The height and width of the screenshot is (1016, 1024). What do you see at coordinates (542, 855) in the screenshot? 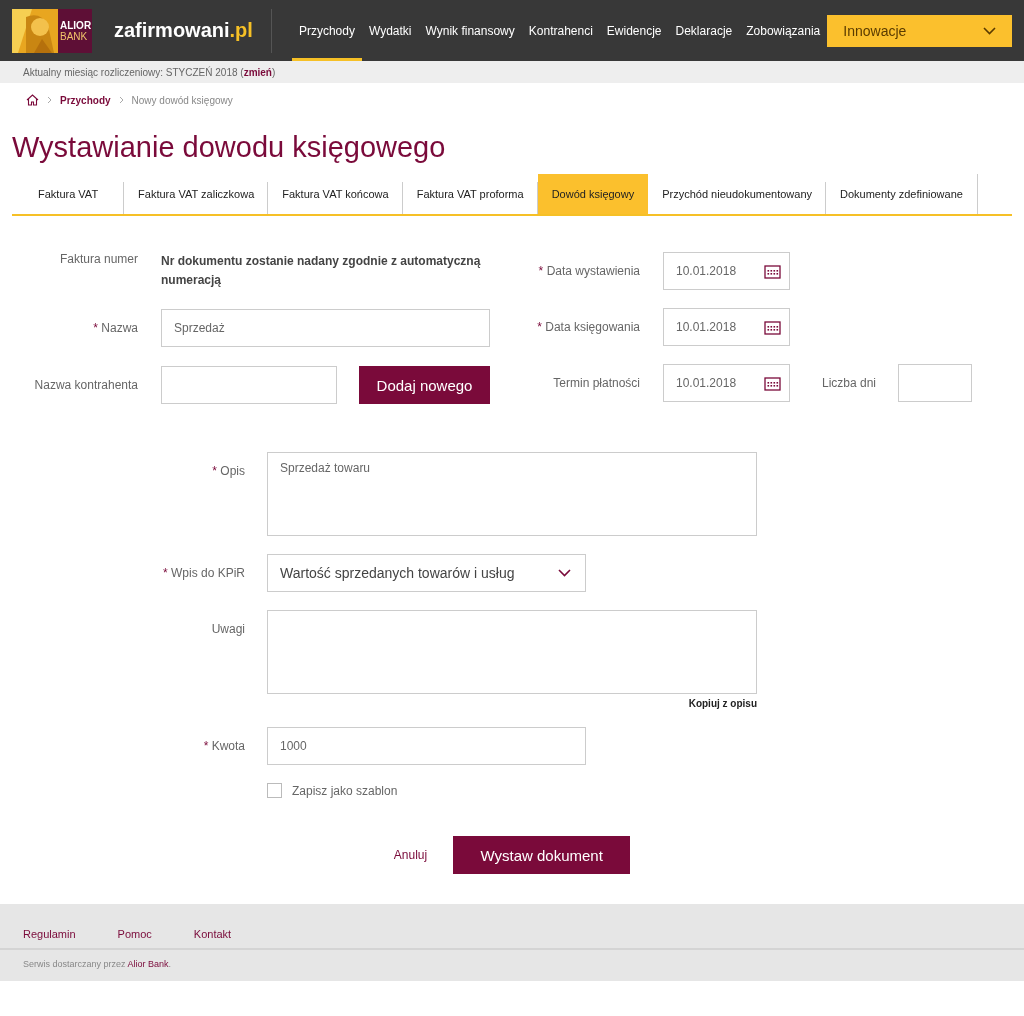
I see `submit-button: Wystaw dokument` at bounding box center [542, 855].